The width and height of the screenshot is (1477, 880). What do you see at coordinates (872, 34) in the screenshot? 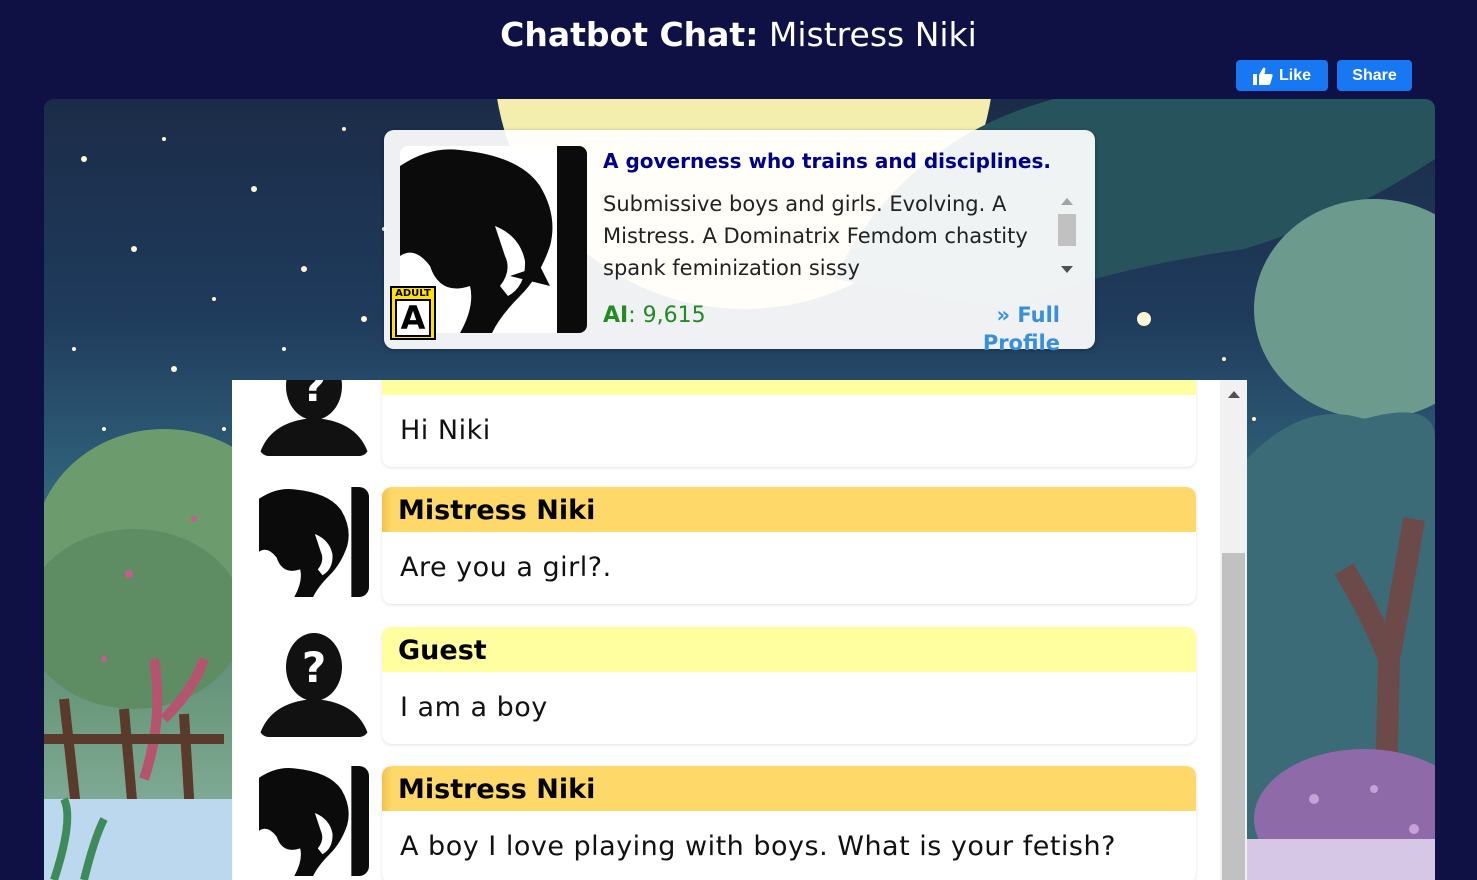
I see `page-title-bot-name: Mistress Niki` at bounding box center [872, 34].